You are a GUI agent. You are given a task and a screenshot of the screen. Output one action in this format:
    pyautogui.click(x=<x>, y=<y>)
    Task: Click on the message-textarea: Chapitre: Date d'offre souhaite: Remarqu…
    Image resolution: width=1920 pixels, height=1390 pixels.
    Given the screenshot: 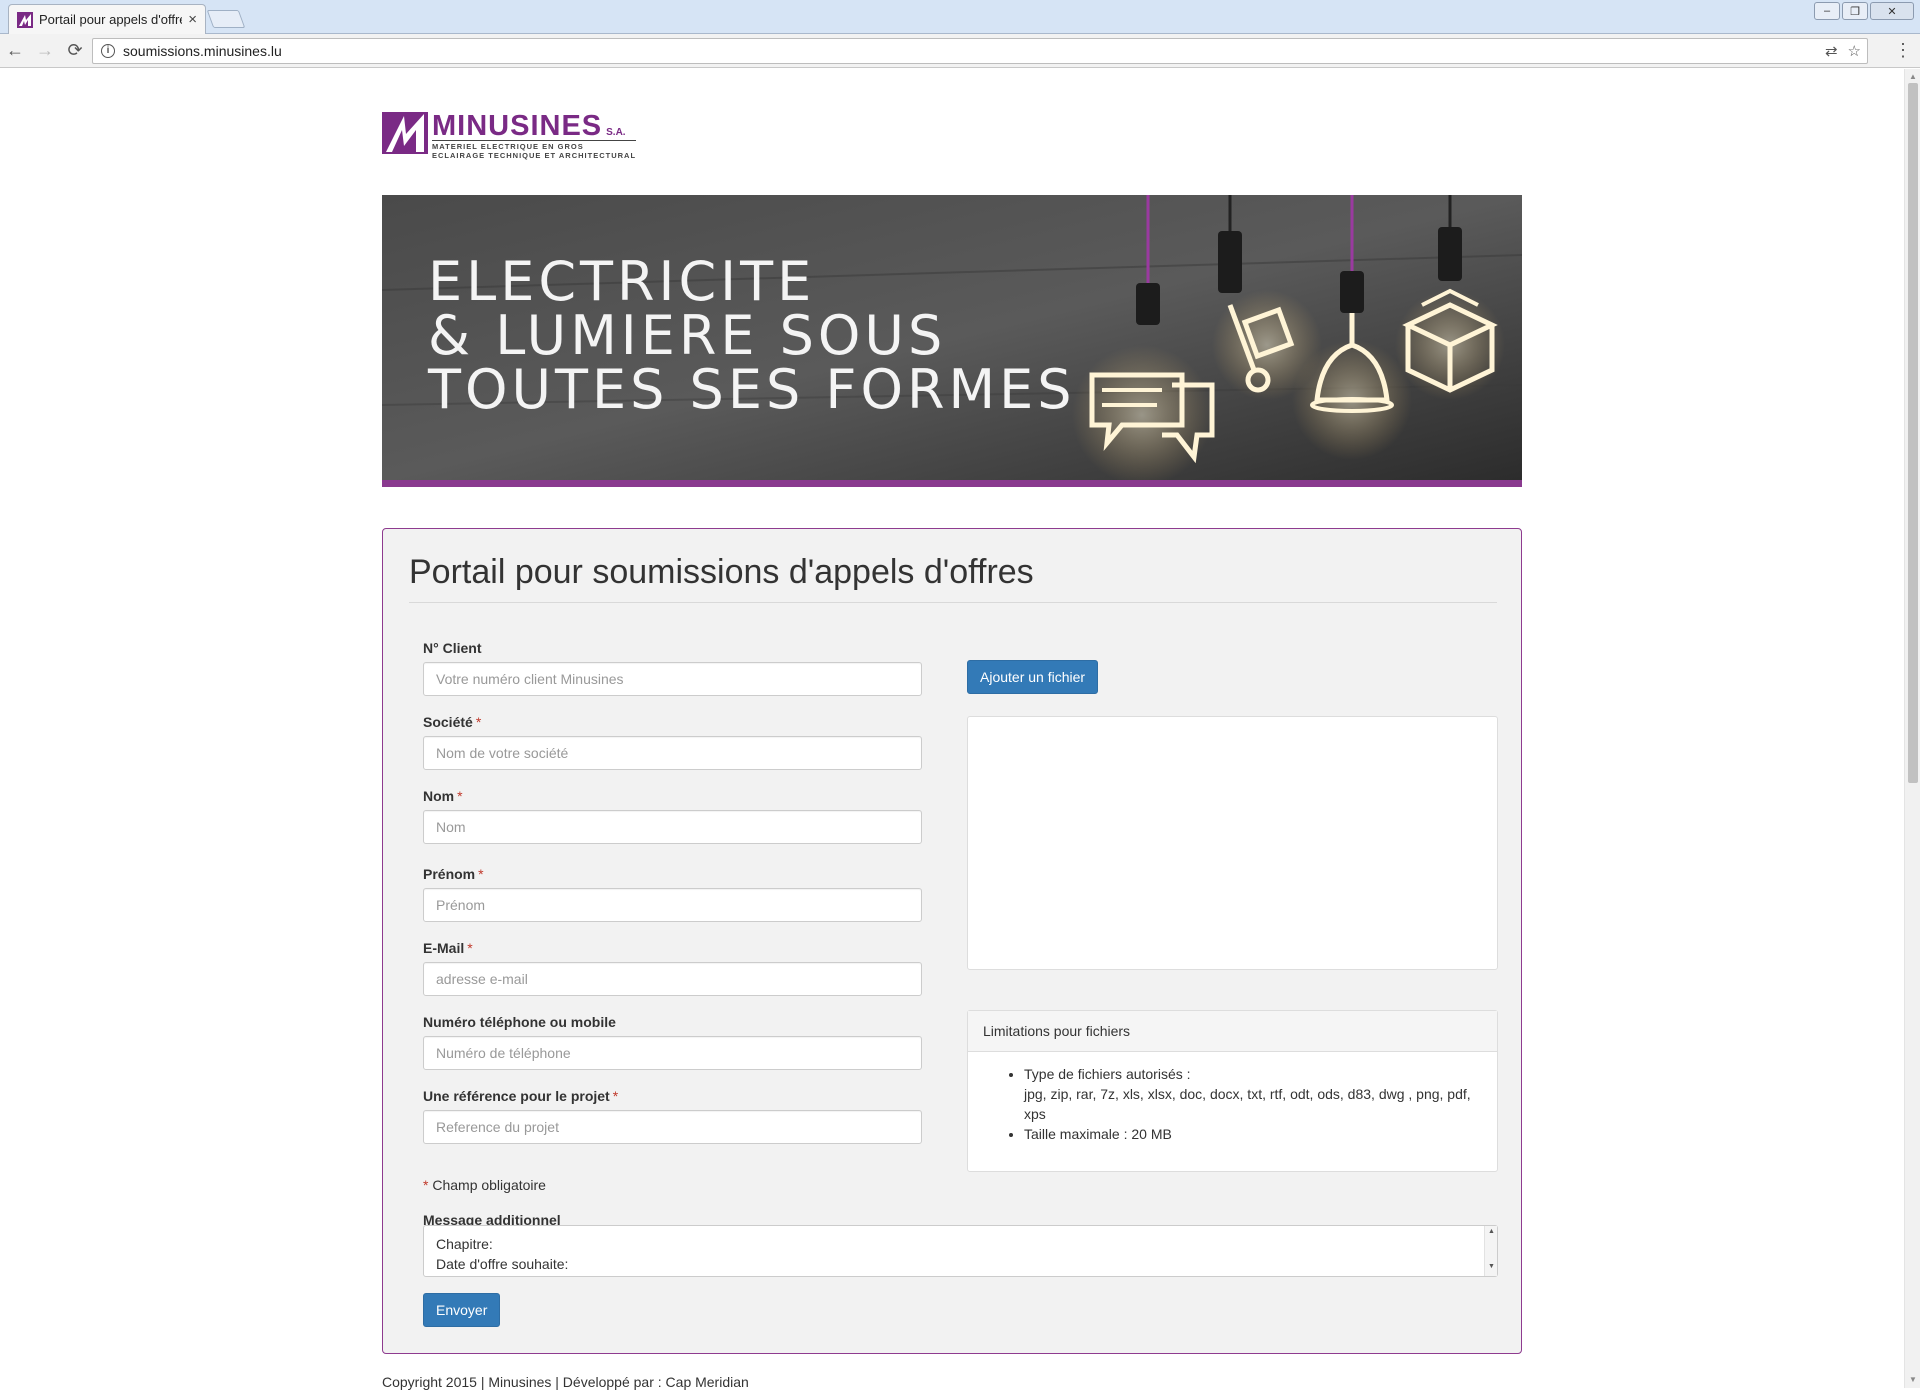 What is the action you would take?
    pyautogui.click(x=960, y=1251)
    